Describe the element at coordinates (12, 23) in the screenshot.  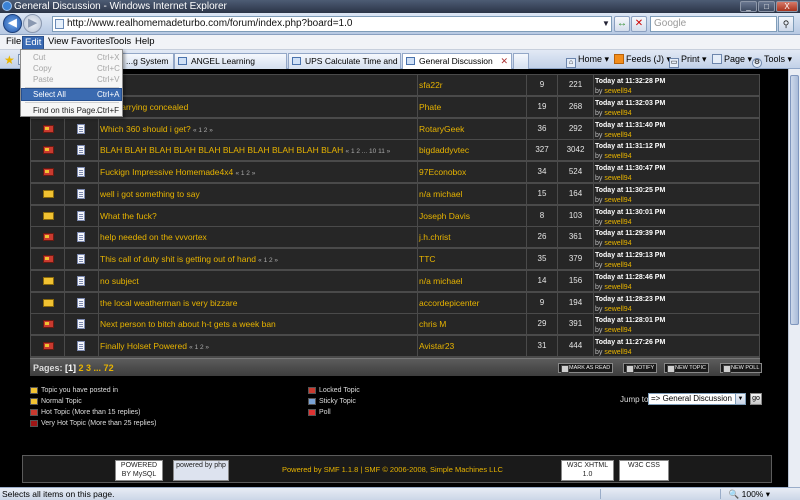
I see `back-button: ◀` at that location.